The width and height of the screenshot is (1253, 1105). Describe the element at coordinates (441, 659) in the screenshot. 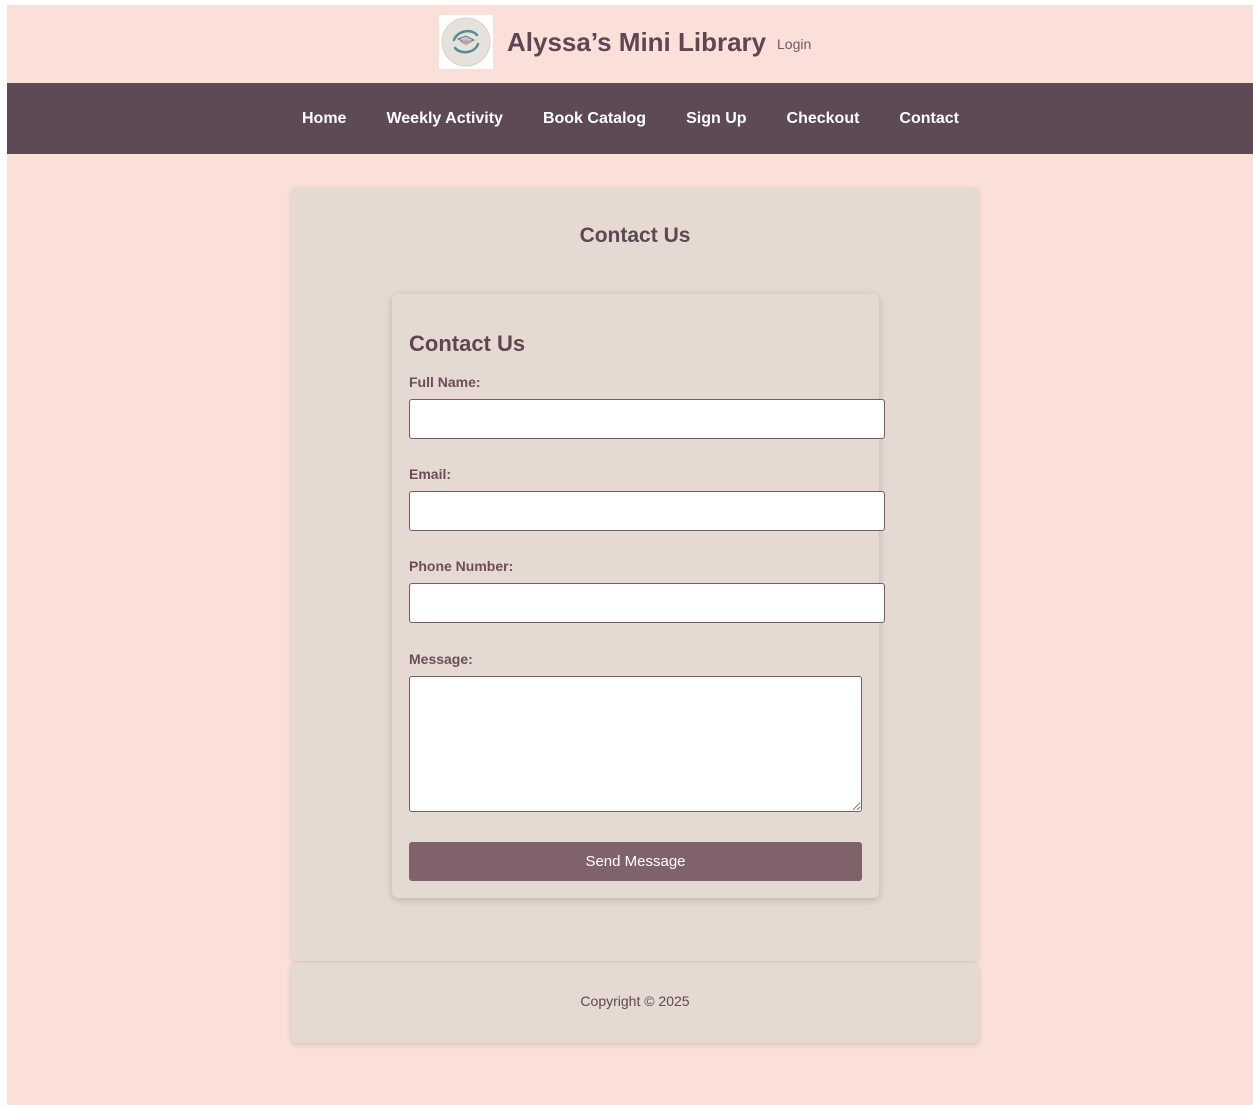

I see `message-label: Message:` at that location.